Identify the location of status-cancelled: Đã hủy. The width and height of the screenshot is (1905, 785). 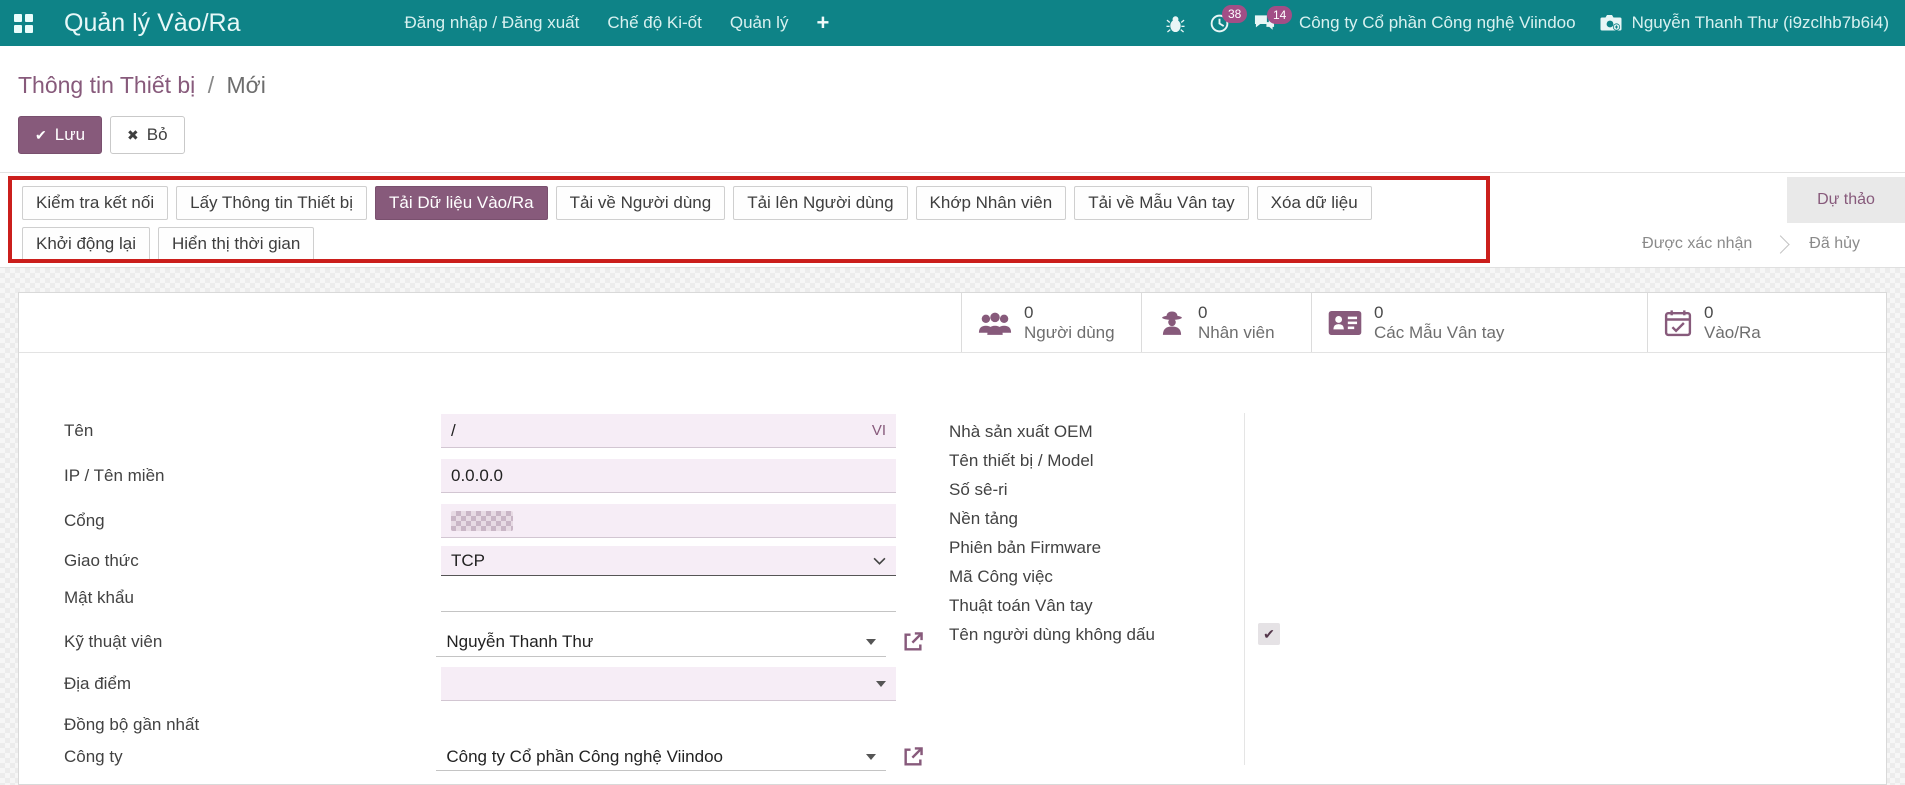
(1834, 244).